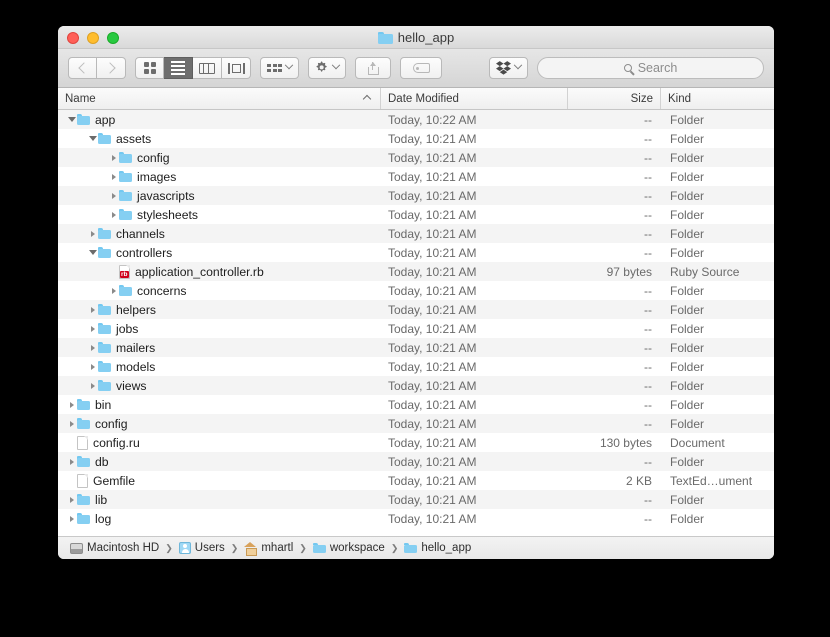 Image resolution: width=830 pixels, height=637 pixels. What do you see at coordinates (219, 98) in the screenshot?
I see `column-header-name: Name` at bounding box center [219, 98].